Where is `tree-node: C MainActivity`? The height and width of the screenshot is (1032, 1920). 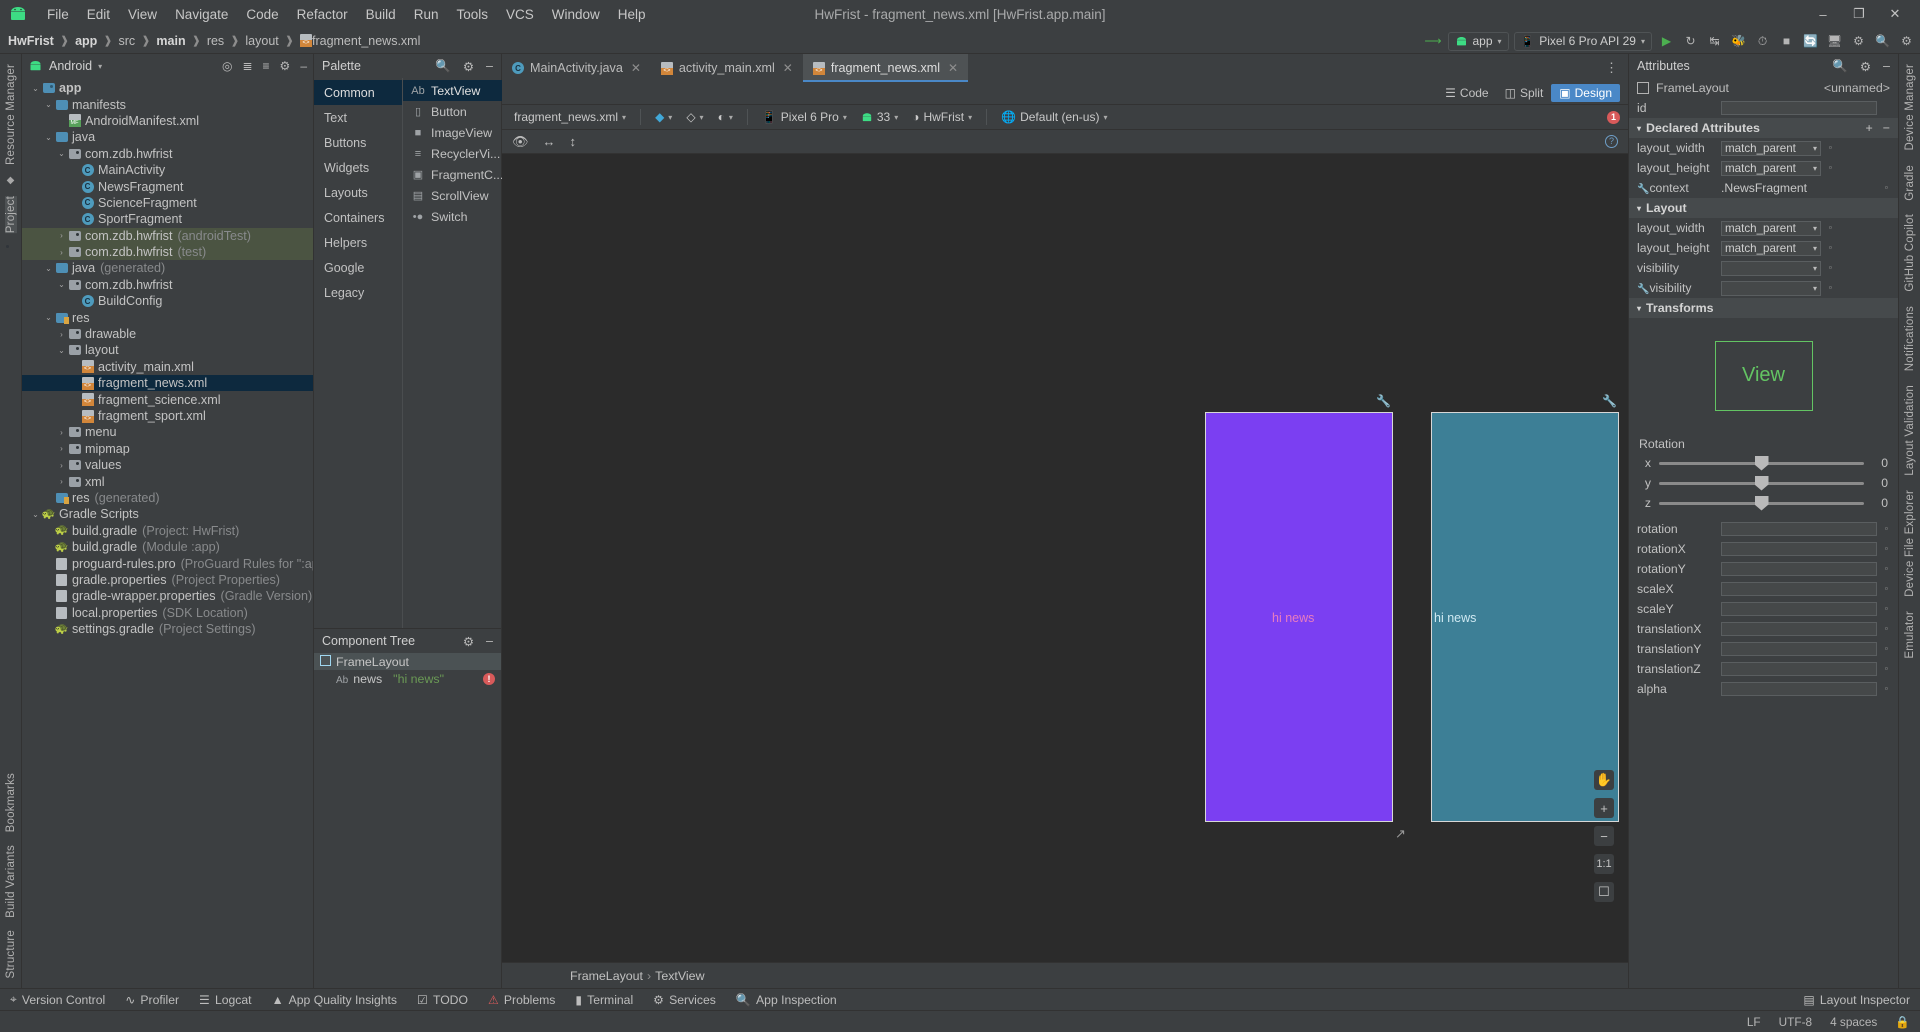
tree-node: C MainActivity is located at coordinates (167, 170).